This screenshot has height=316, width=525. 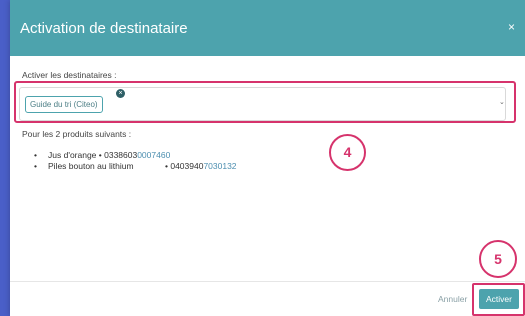 I want to click on product-name: Piles bouton au lithium, so click(x=91, y=166).